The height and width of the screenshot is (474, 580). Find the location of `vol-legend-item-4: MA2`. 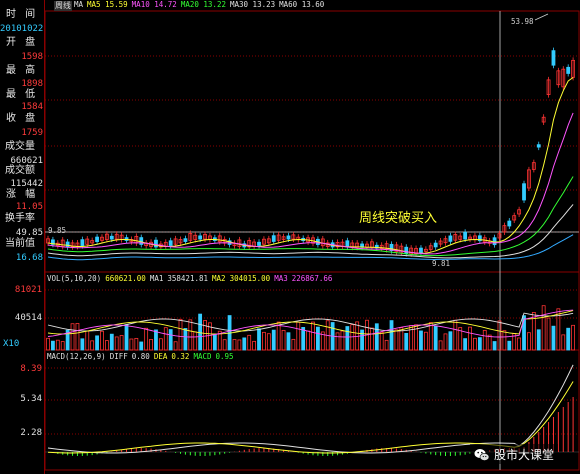

vol-legend-item-4: MA2 is located at coordinates (219, 278).